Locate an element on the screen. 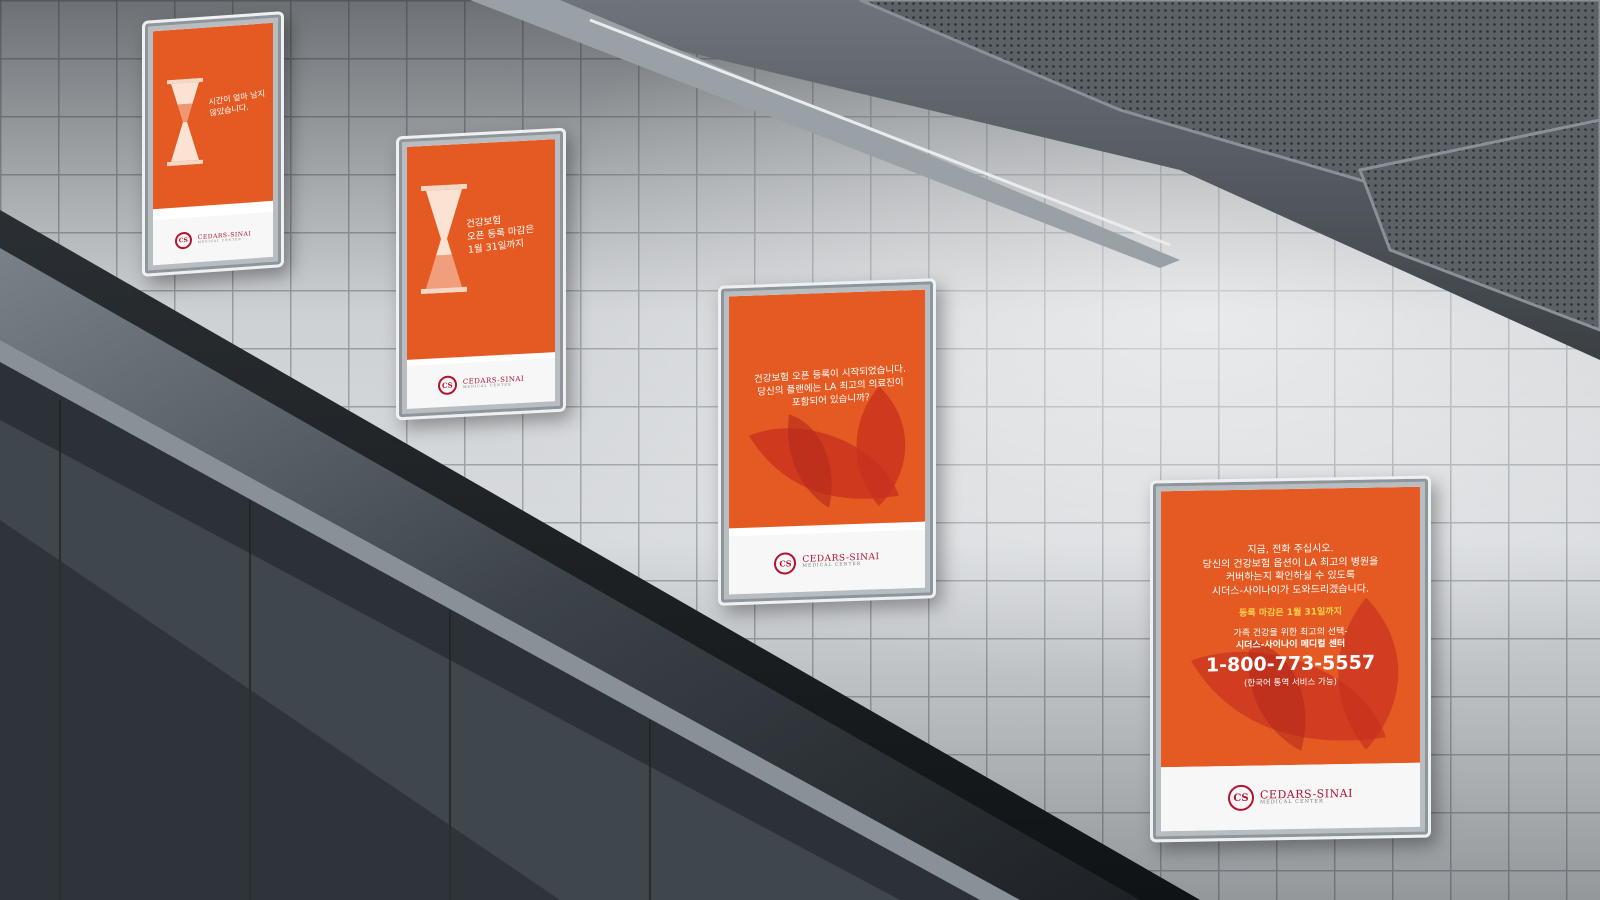 This screenshot has height=900, width=1600. poster-orange-panel: 시간이 얼마 남지 않았습니다. is located at coordinates (213, 116).